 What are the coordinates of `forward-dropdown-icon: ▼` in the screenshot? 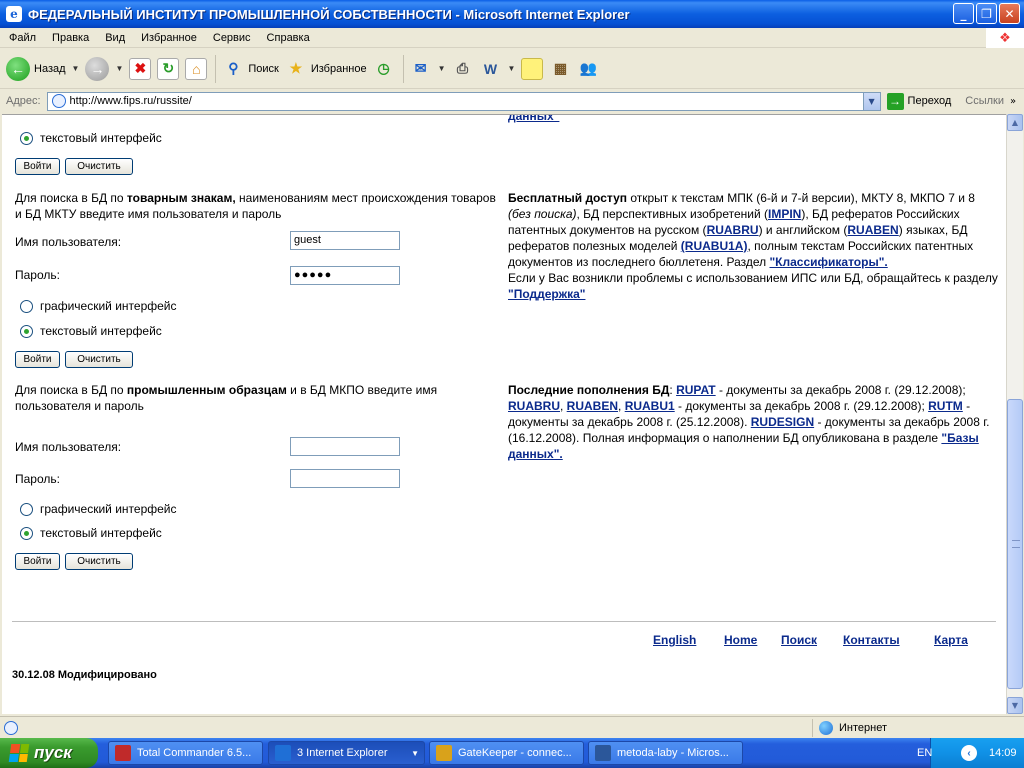 It's located at (119, 68).